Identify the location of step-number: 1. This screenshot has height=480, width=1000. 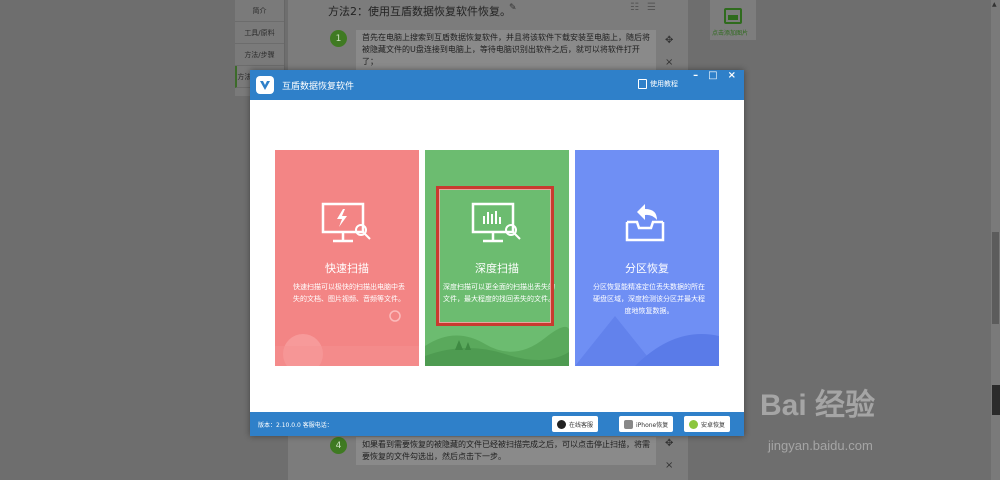
(338, 38).